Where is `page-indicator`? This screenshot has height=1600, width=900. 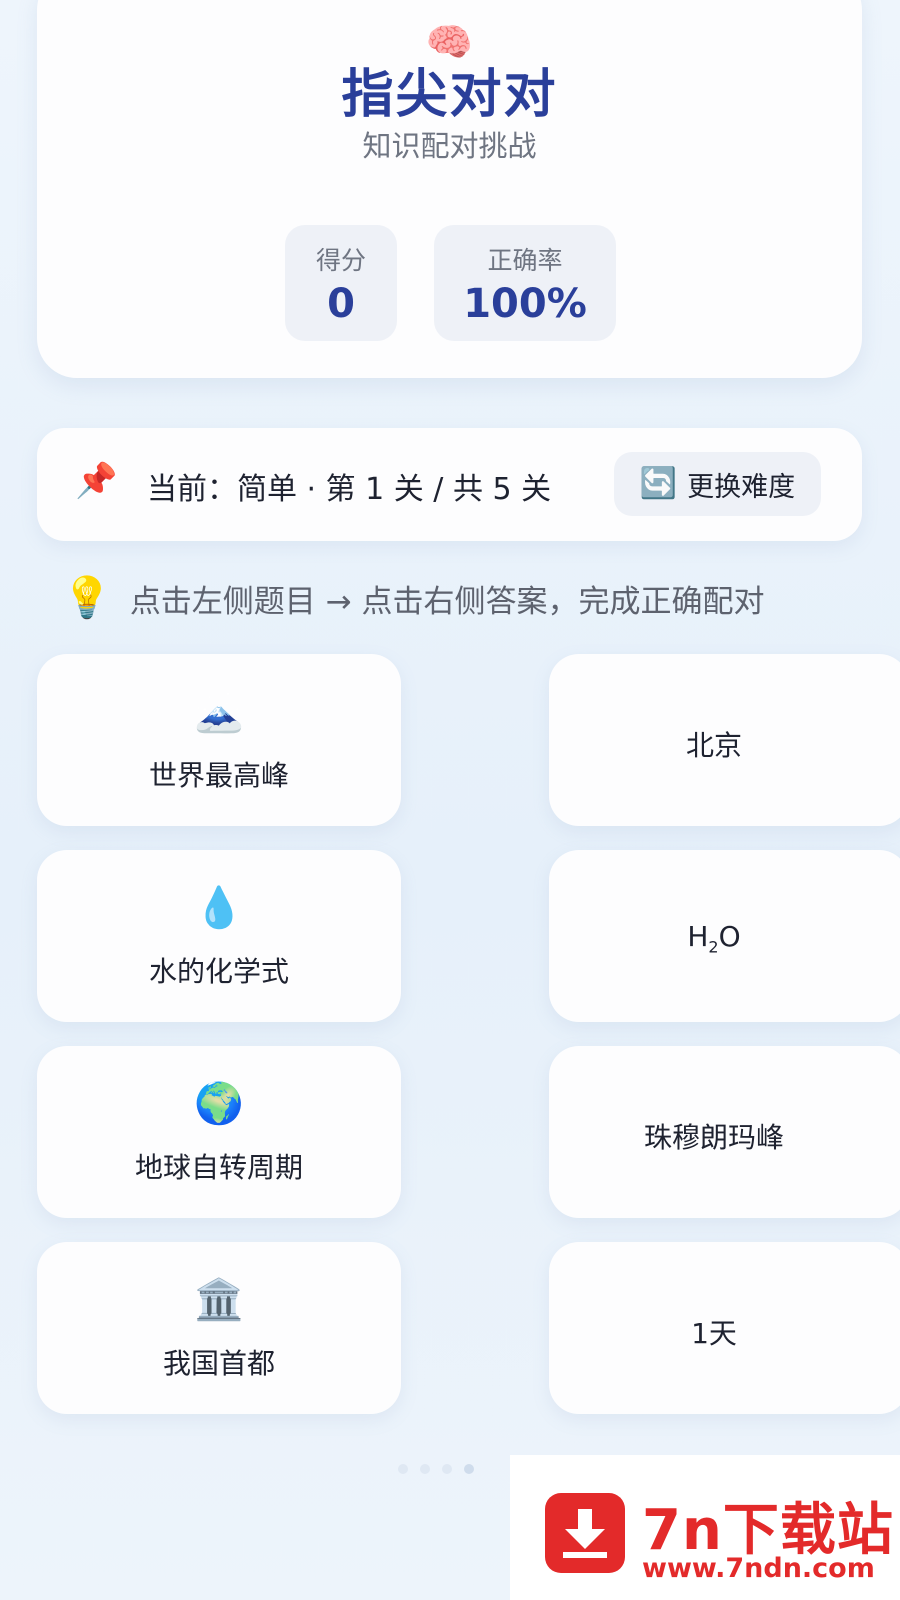
page-indicator is located at coordinates (436, 1469).